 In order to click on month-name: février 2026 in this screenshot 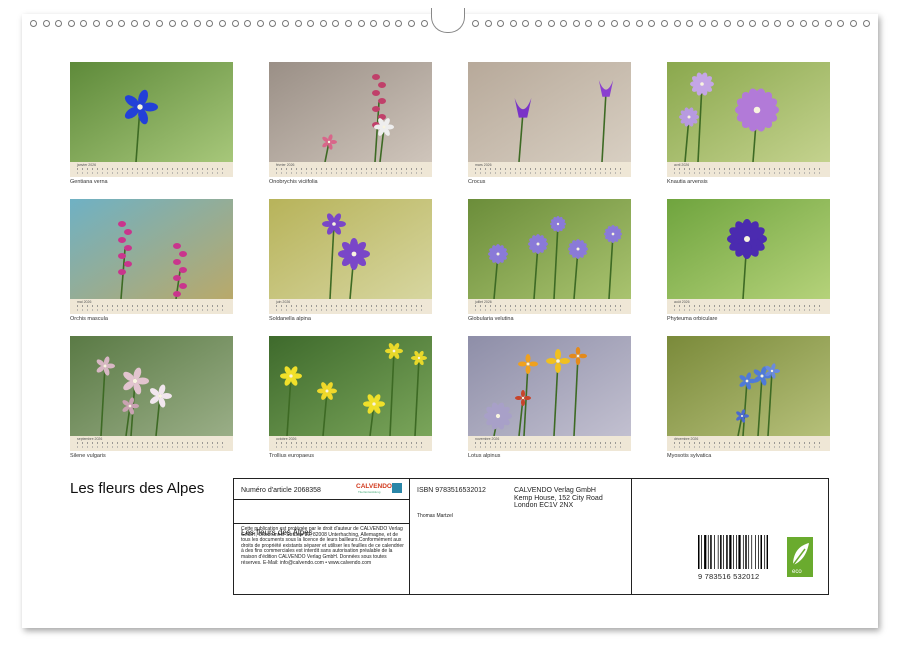, I will do `click(285, 165)`.